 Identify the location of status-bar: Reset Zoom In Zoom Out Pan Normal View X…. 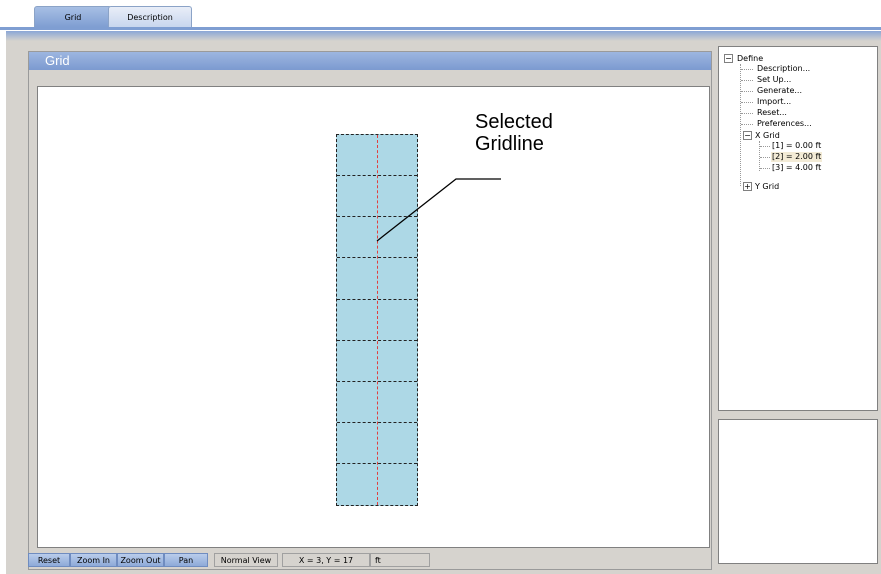
(370, 560).